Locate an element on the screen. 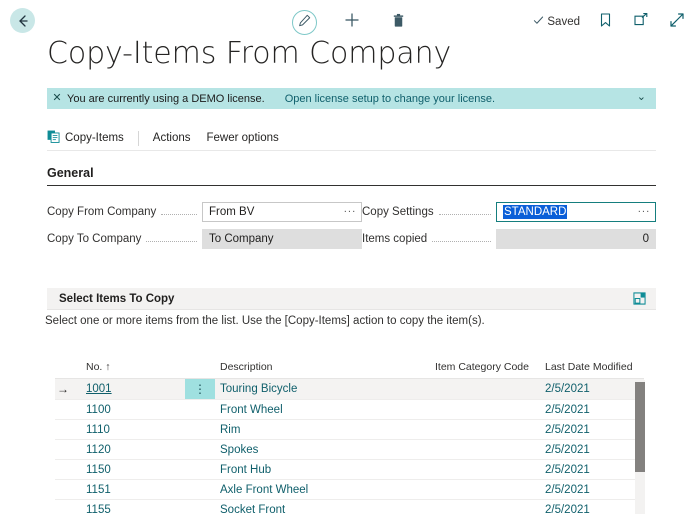 The image size is (700, 514). cell-row-menu: ⋮ is located at coordinates (200, 389).